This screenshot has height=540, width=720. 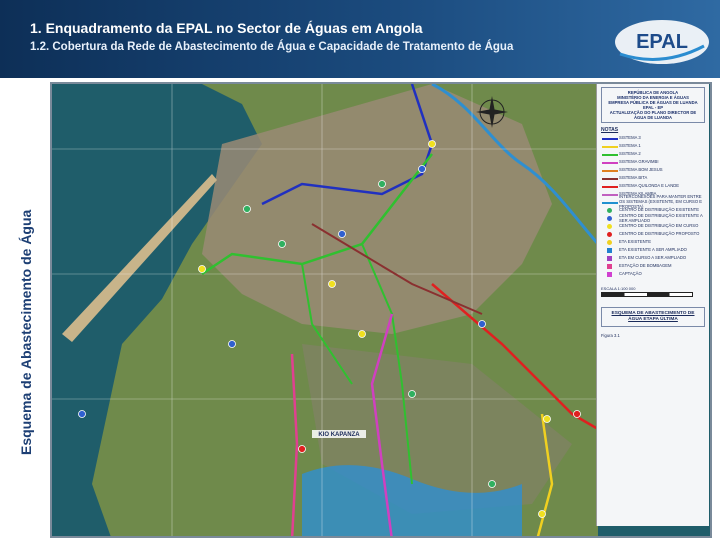 I want to click on legend-item-label: ESTAÇÃO DE BOMBAGEM, so click(x=645, y=266).